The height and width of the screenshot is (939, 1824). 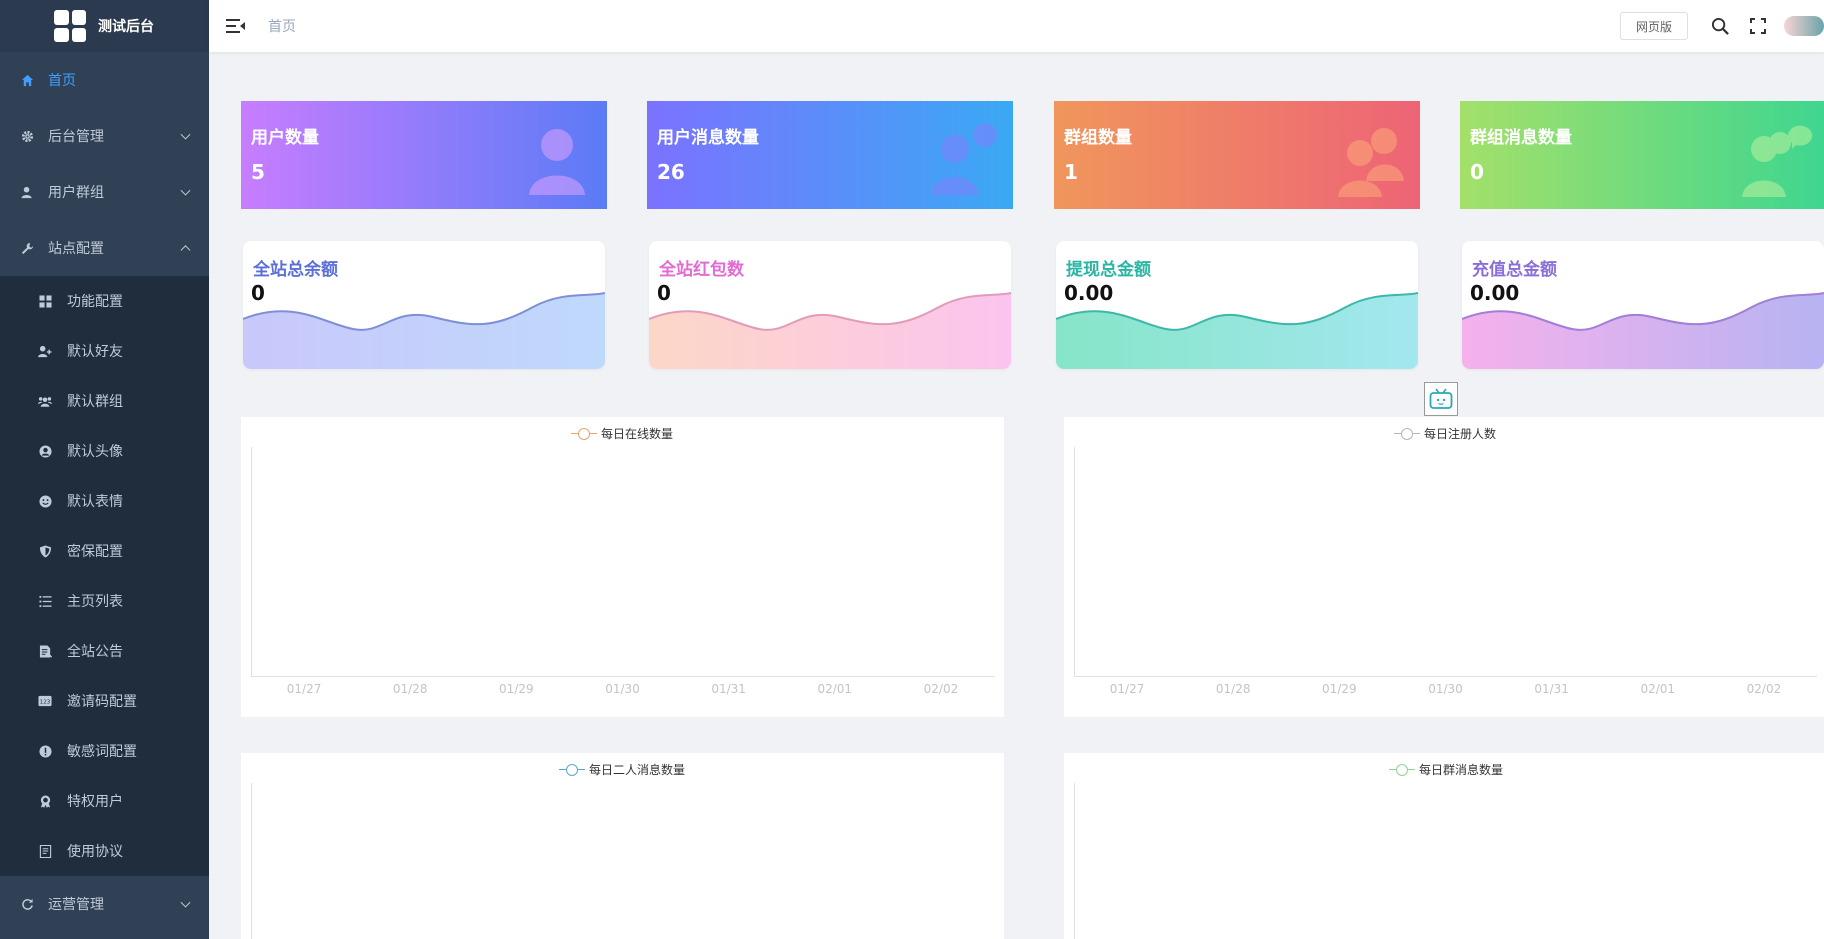 I want to click on summary-label: 提现总金额, so click(x=1108, y=270).